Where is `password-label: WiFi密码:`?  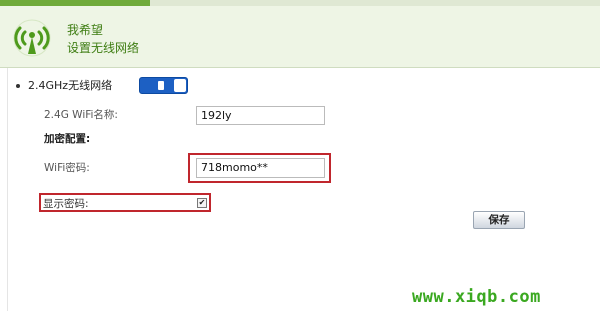
password-label: WiFi密码: is located at coordinates (67, 168).